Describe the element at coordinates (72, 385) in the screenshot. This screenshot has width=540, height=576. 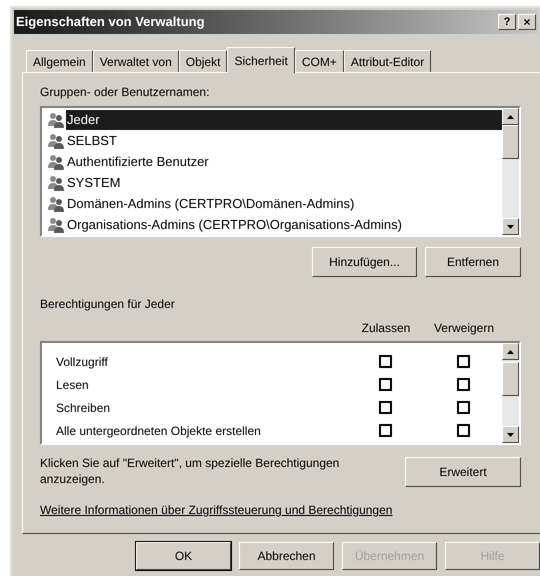
I see `permission-name: Lesen` at that location.